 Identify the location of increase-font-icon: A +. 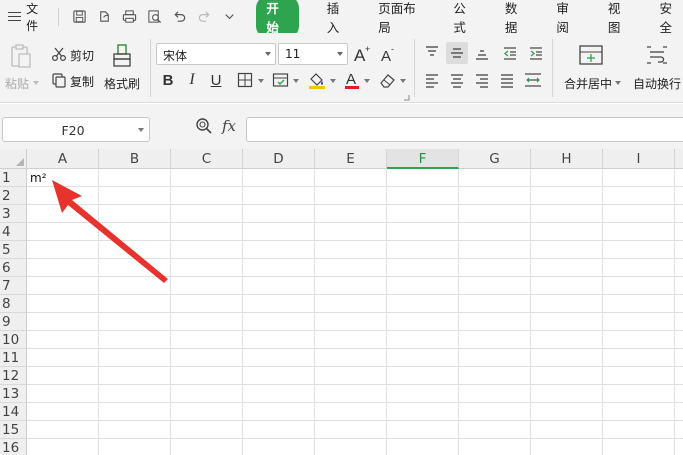
(362, 54).